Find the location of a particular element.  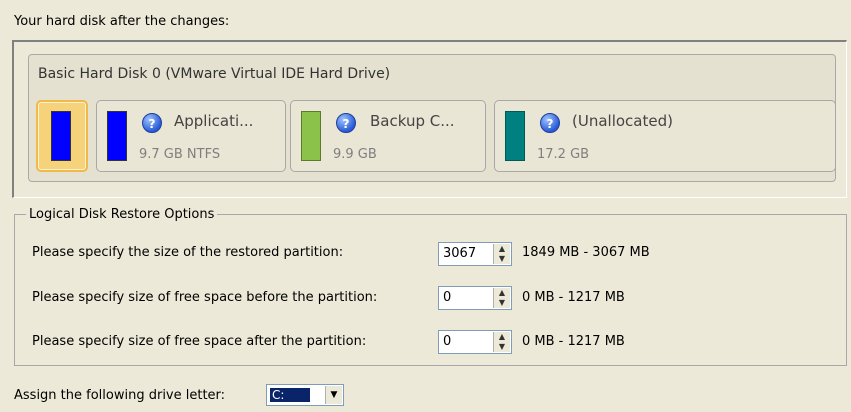

spinner-value: 3067 is located at coordinates (460, 253).